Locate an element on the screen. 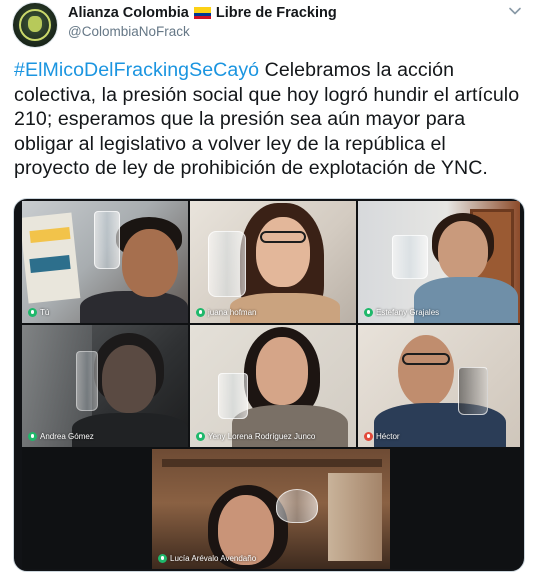  participant-tile: Héctor is located at coordinates (439, 386).